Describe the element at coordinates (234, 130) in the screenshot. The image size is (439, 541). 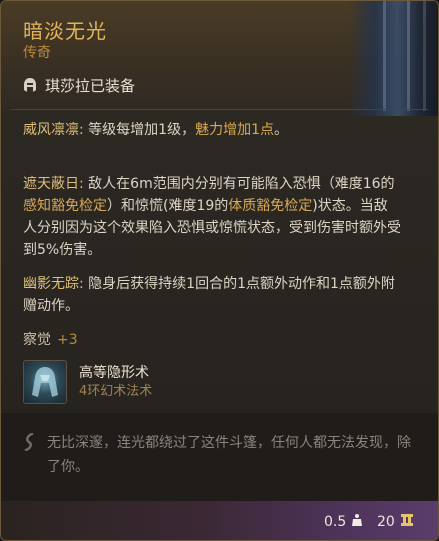
I see `property-highlight: 魅力增加1点` at that location.